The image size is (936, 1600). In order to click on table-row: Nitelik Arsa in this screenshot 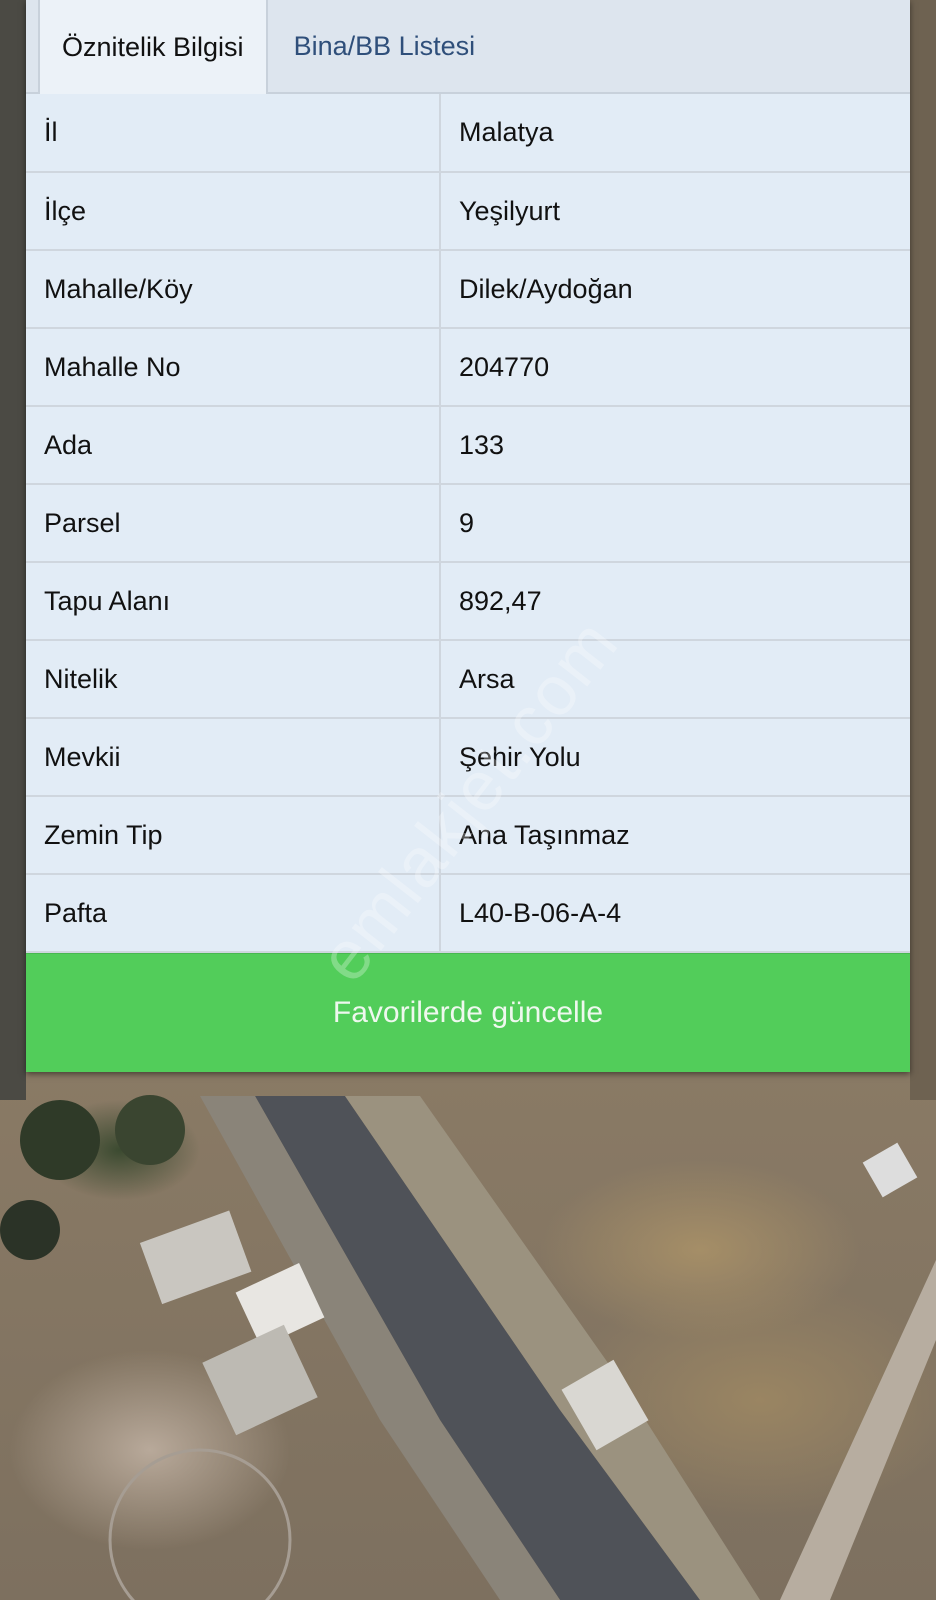, I will do `click(468, 679)`.